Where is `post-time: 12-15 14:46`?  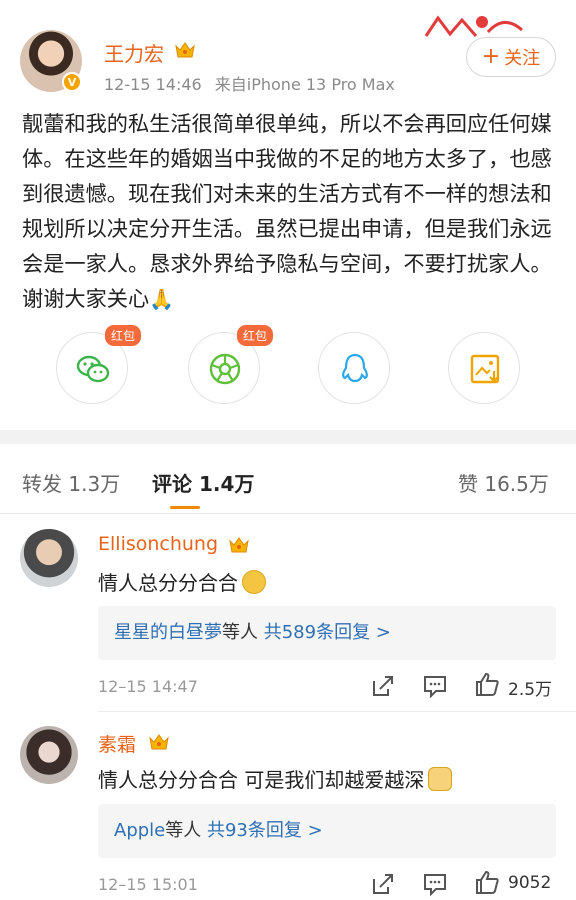
post-time: 12-15 14:46 is located at coordinates (153, 84).